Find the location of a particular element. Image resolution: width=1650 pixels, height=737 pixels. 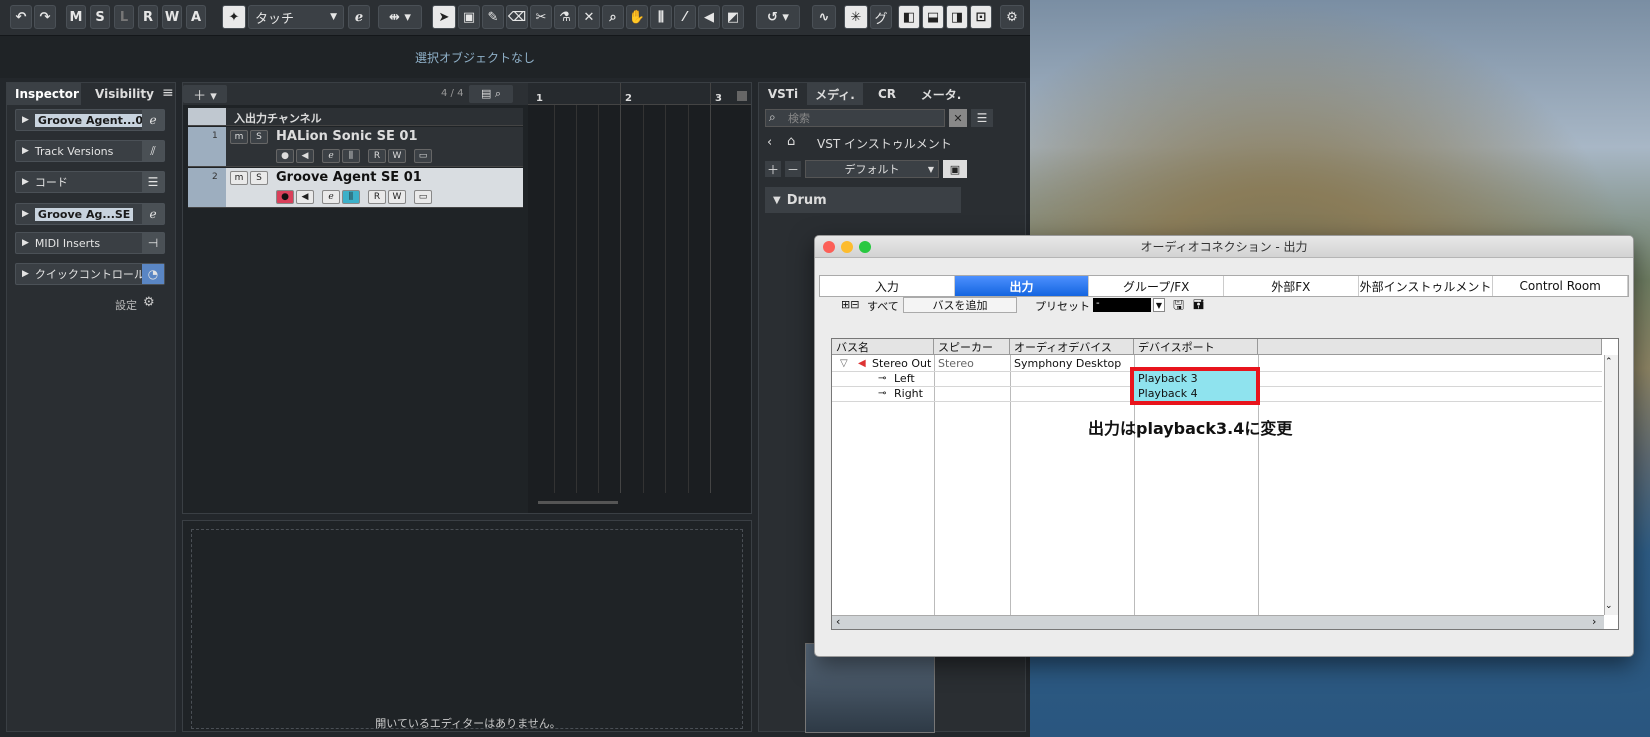

close-icon is located at coordinates (829, 247).